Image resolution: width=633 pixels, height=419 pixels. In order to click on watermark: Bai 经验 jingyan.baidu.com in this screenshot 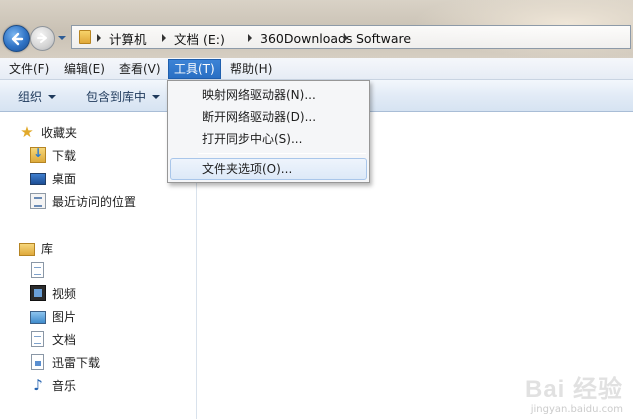, I will do `click(574, 392)`.